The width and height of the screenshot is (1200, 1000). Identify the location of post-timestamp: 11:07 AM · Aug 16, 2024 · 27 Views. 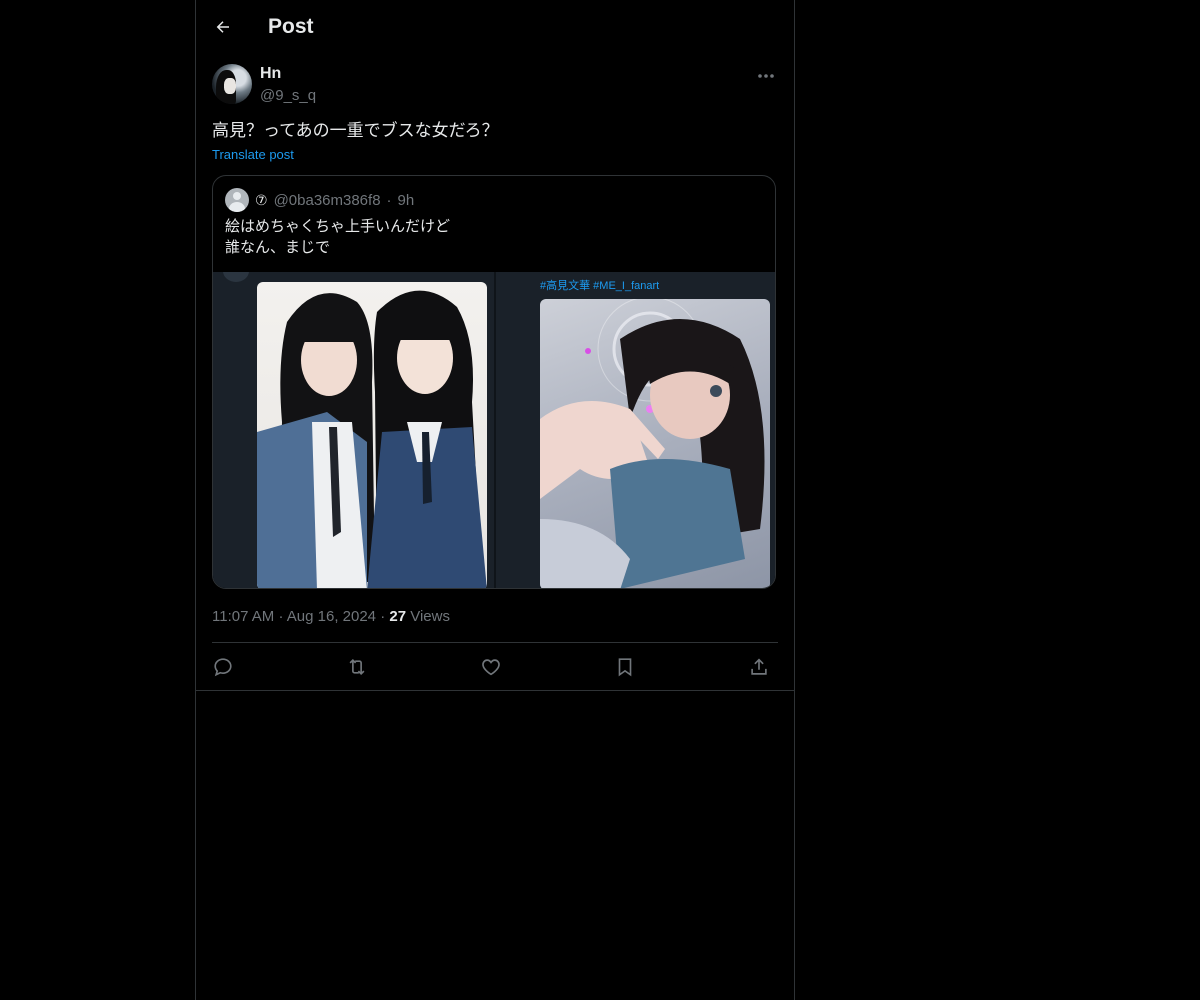
(331, 617).